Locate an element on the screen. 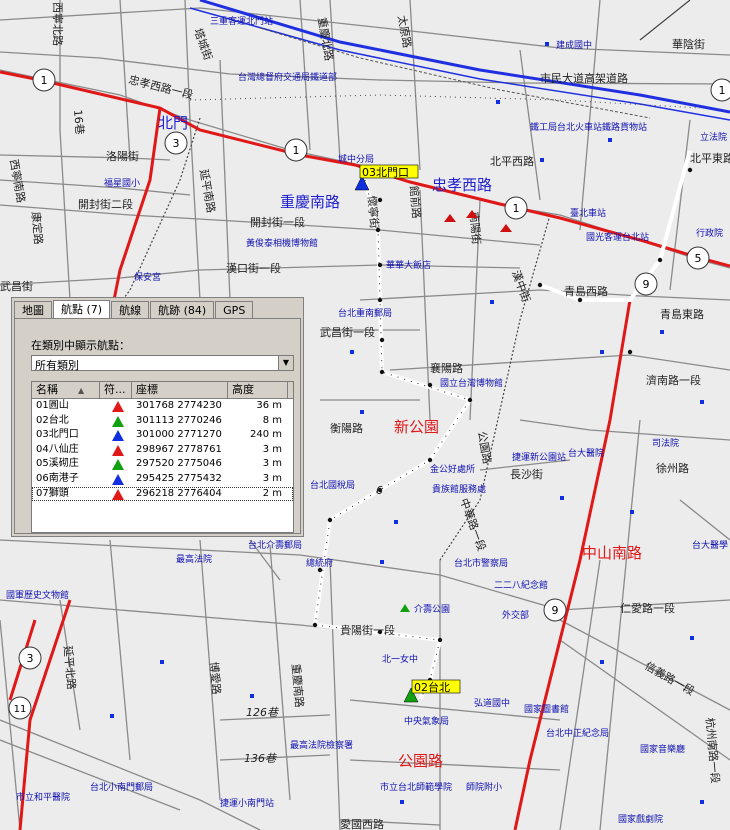  road-label: 西寧北路 is located at coordinates (58, 24).